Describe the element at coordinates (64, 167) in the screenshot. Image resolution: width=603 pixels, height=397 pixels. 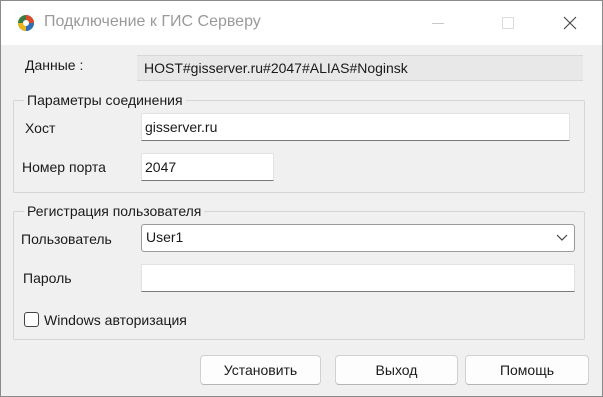
I see `port-label: Номер порта` at that location.